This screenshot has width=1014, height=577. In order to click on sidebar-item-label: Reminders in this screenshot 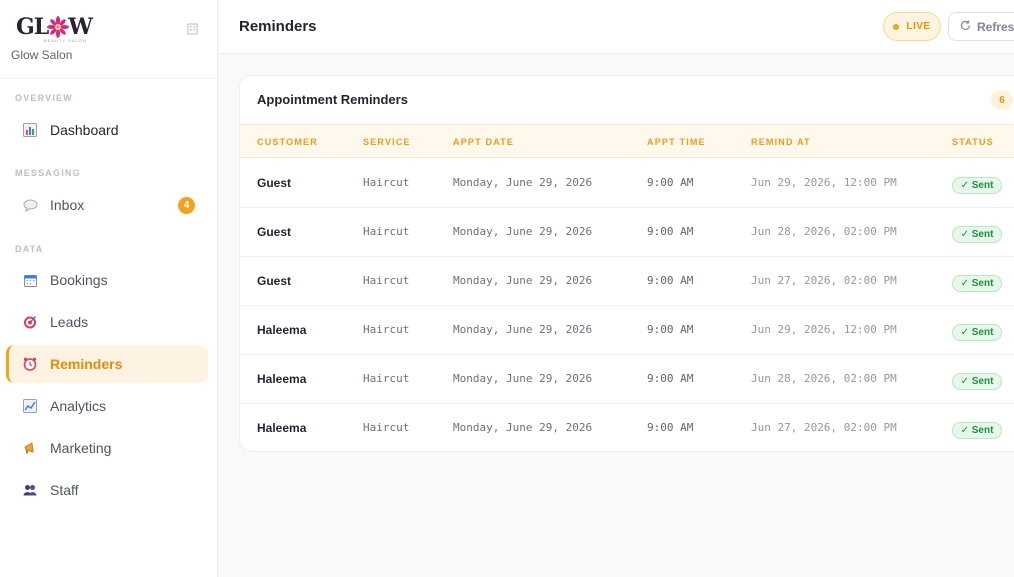, I will do `click(86, 364)`.